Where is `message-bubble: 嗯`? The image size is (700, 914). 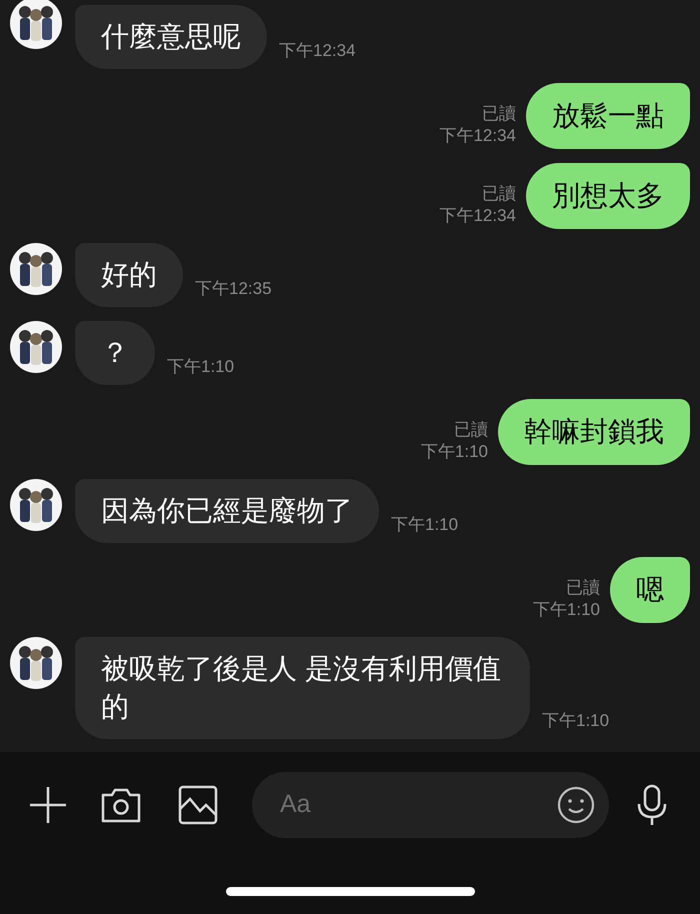 message-bubble: 嗯 is located at coordinates (650, 590).